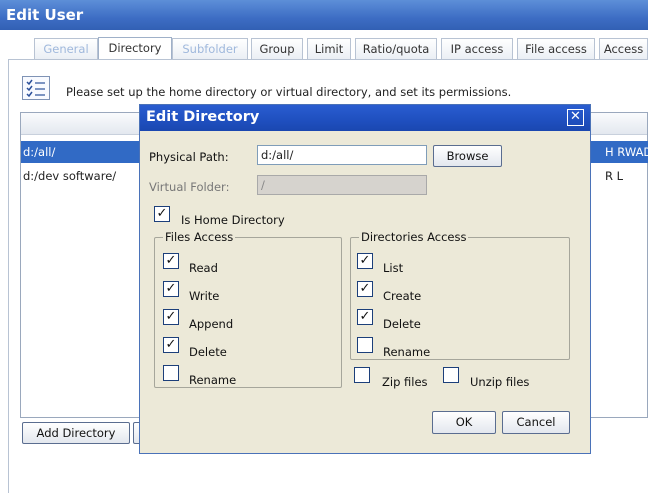 This screenshot has height=493, width=648. What do you see at coordinates (365, 289) in the screenshot?
I see `dirs-create-checkbox: ✓` at bounding box center [365, 289].